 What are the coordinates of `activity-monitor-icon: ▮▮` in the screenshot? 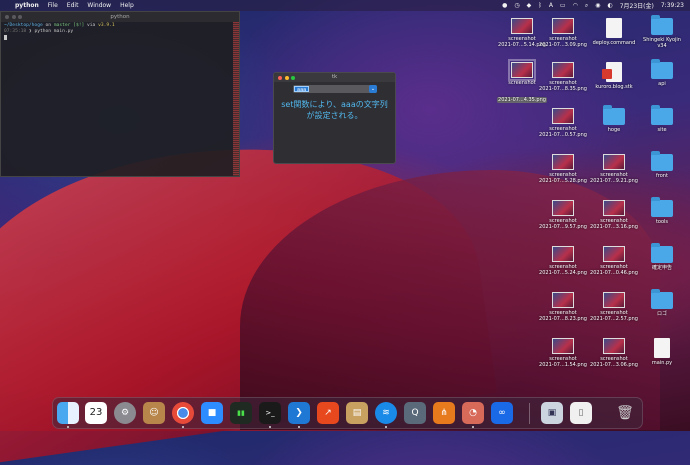 It's located at (241, 413).